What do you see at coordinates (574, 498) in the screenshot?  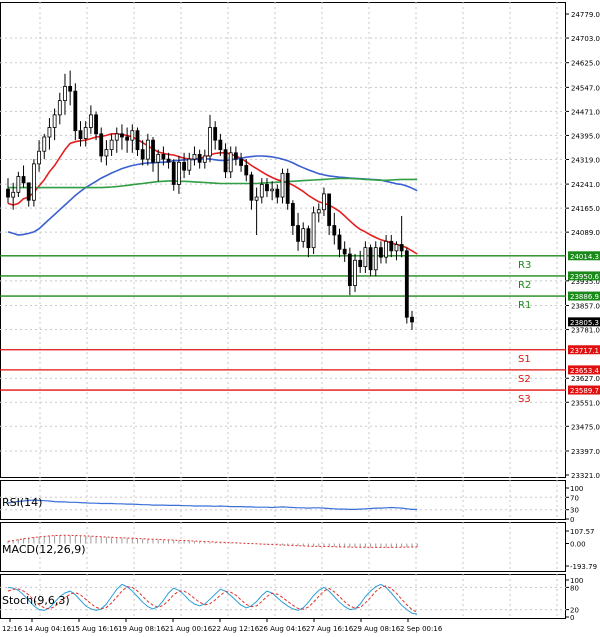 I see `rsi-ytick-label: 70` at bounding box center [574, 498].